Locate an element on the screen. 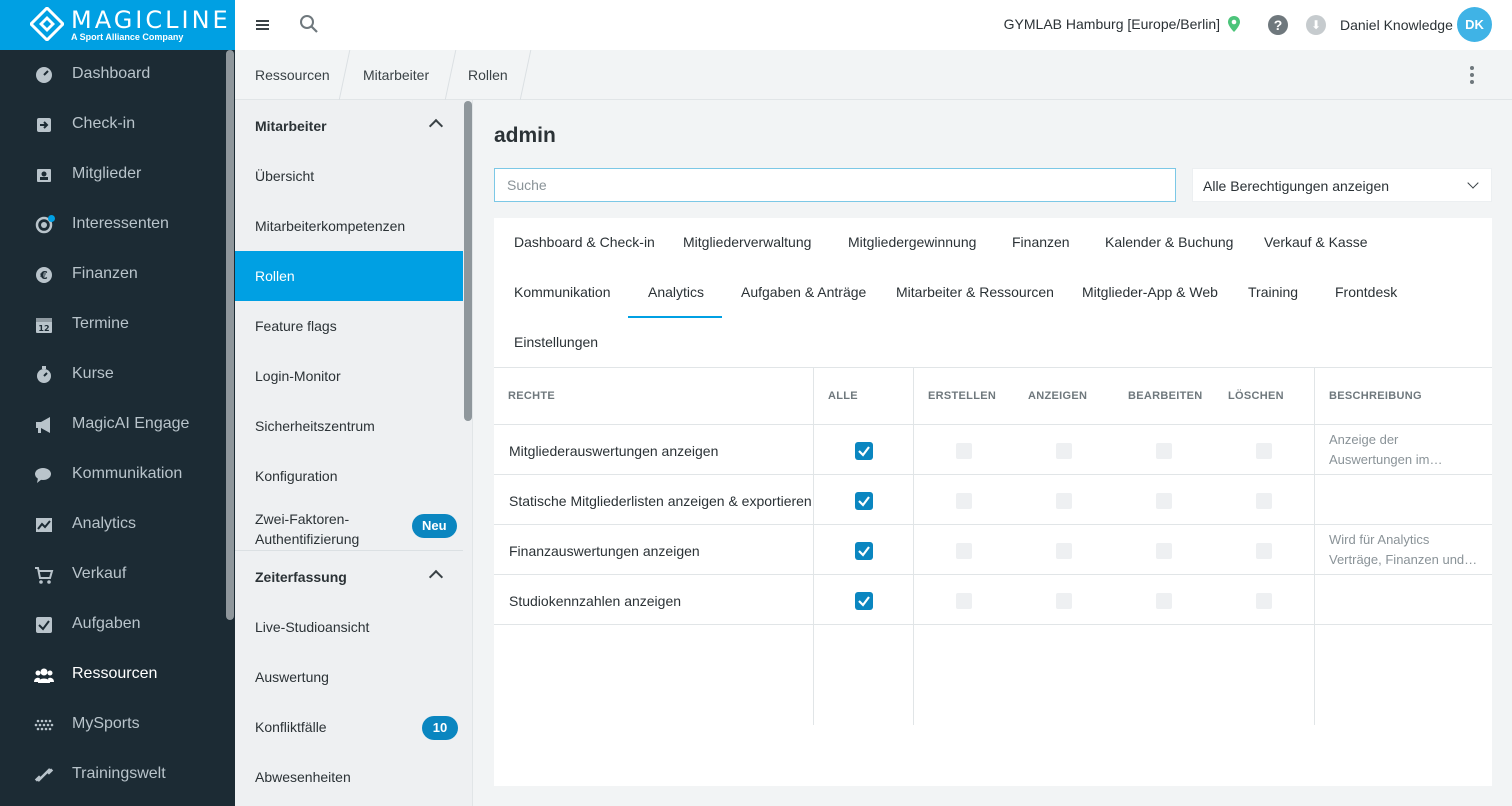 The image size is (1512, 806). sub-item-absences: Abwesenheiten is located at coordinates (349, 777).